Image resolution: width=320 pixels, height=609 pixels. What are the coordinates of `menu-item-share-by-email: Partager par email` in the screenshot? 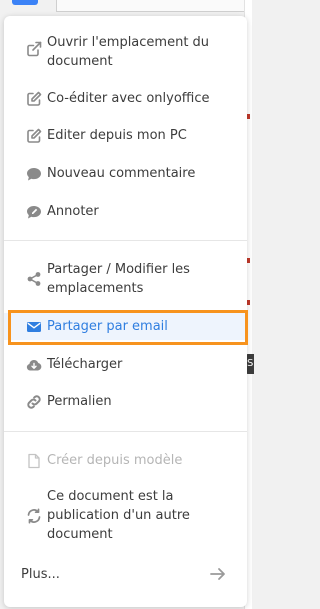 It's located at (125, 326).